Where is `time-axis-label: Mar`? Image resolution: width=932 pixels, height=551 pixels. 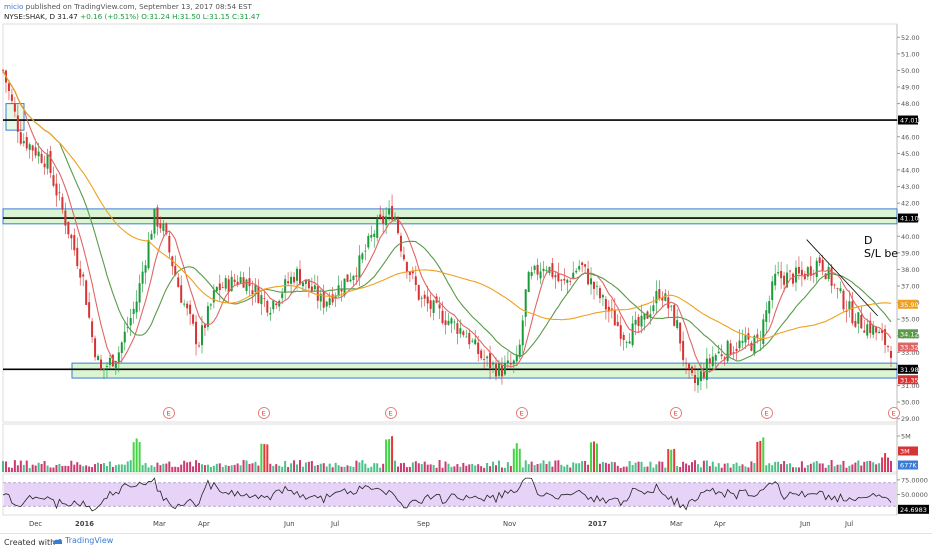 time-axis-label: Mar is located at coordinates (159, 524).